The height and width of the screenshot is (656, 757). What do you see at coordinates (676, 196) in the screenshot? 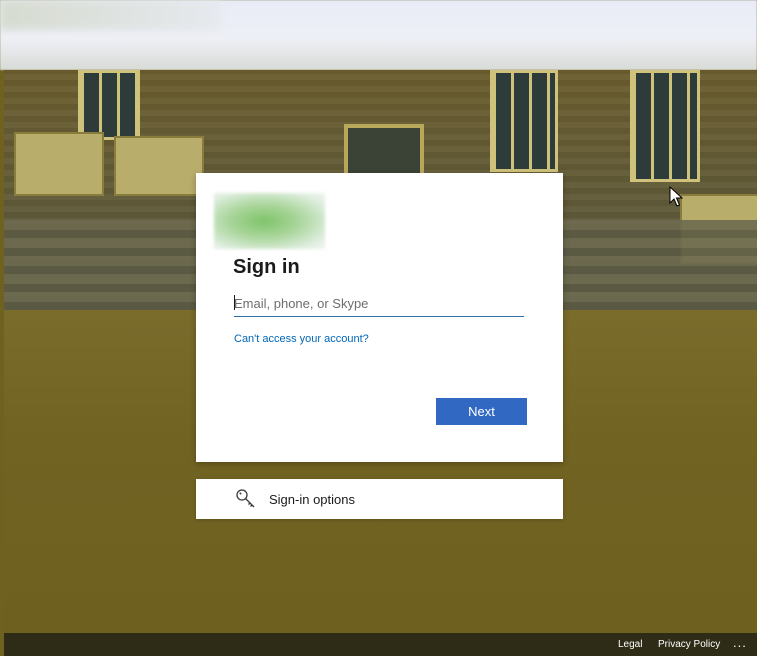
I see `mouse-cursor-icon` at bounding box center [676, 196].